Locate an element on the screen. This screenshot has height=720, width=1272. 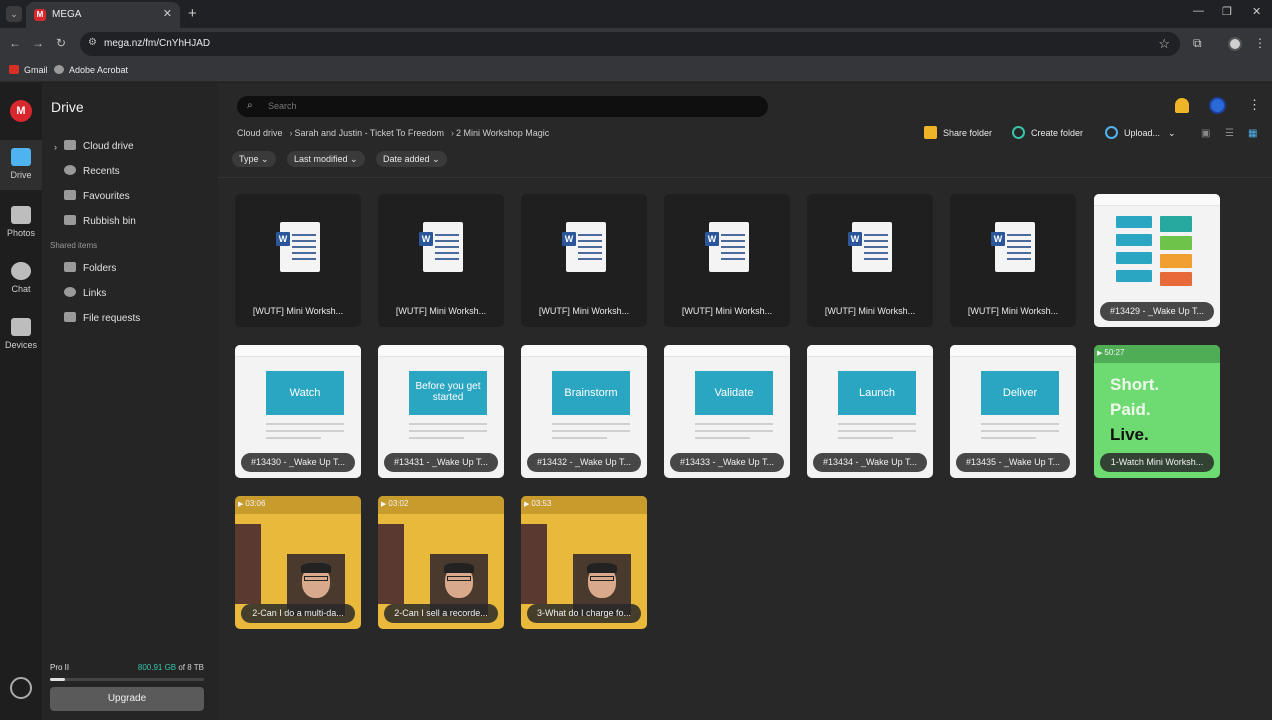
extensions-icon: ⧉ is located at coordinates (1197, 43).